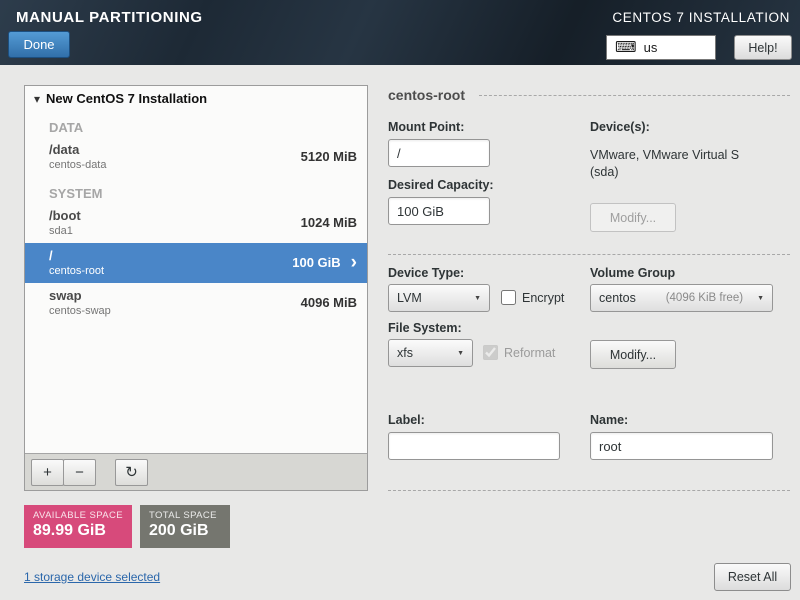 The height and width of the screenshot is (600, 800). I want to click on volume-group-dropdown: centos (4096 KiB free) ▼, so click(681, 298).